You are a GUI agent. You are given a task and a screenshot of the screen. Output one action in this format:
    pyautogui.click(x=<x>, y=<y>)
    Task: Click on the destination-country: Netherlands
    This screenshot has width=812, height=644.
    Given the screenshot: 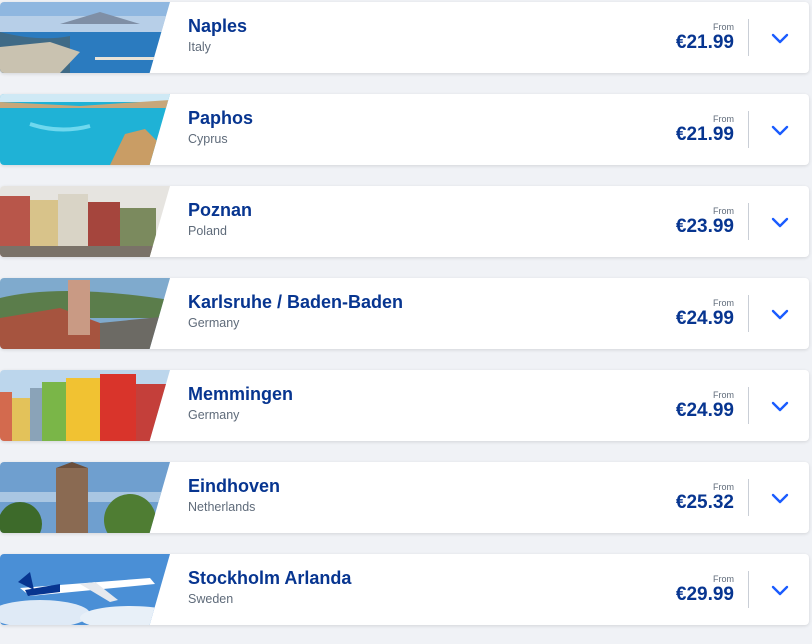 What is the action you would take?
    pyautogui.click(x=222, y=507)
    